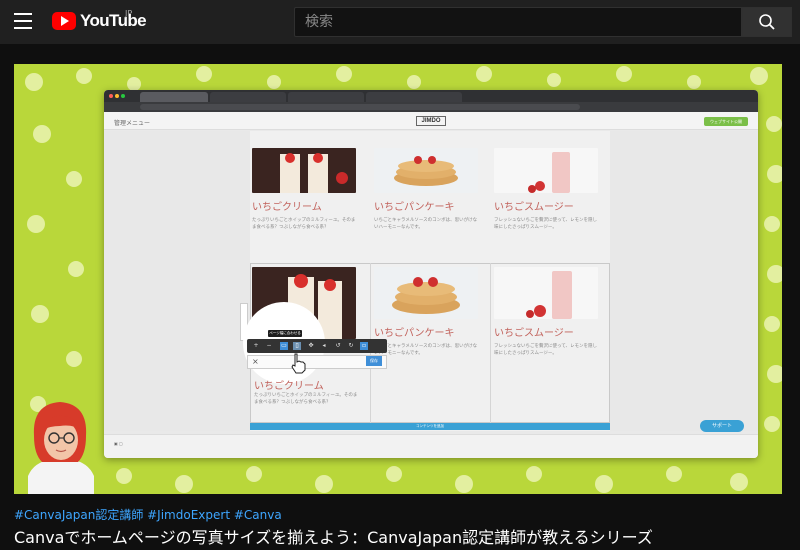 The height and width of the screenshot is (550, 800). I want to click on country-code: JP, so click(129, 13).